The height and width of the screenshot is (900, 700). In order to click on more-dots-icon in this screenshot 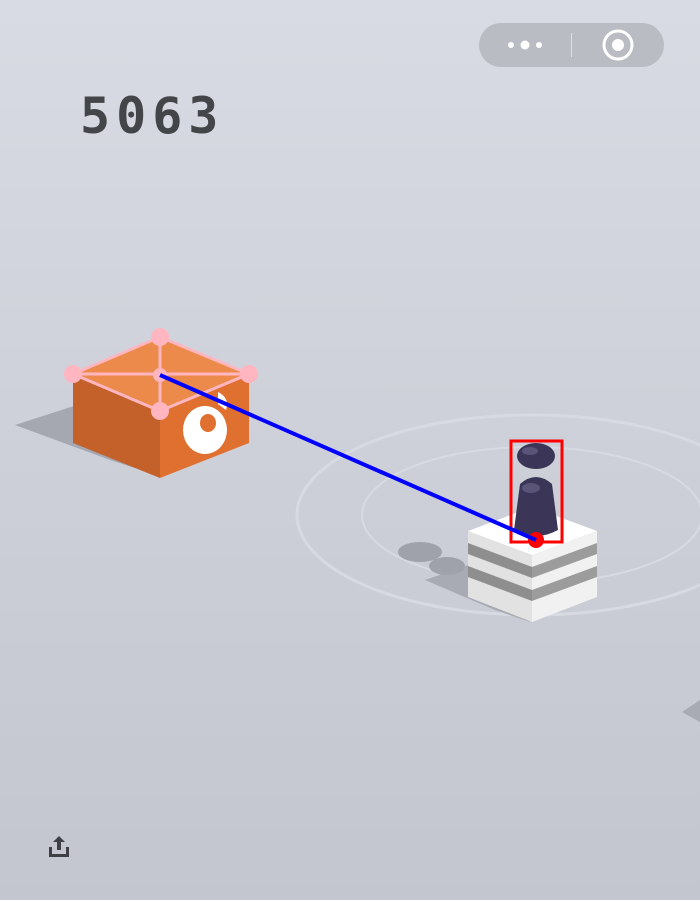, I will do `click(525, 45)`.